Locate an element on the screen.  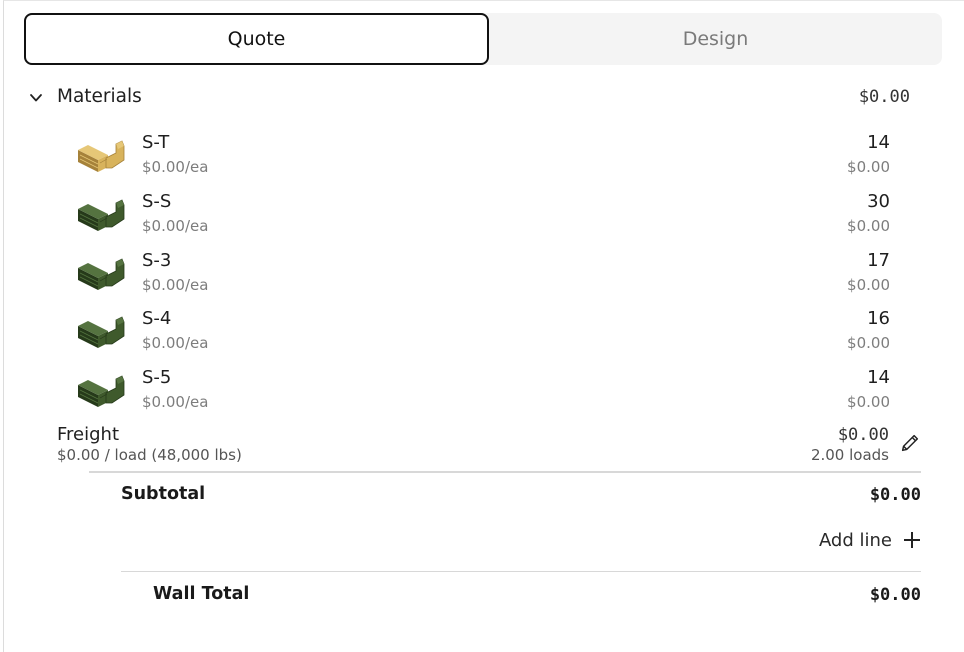
item-quantity: 30 is located at coordinates (878, 201).